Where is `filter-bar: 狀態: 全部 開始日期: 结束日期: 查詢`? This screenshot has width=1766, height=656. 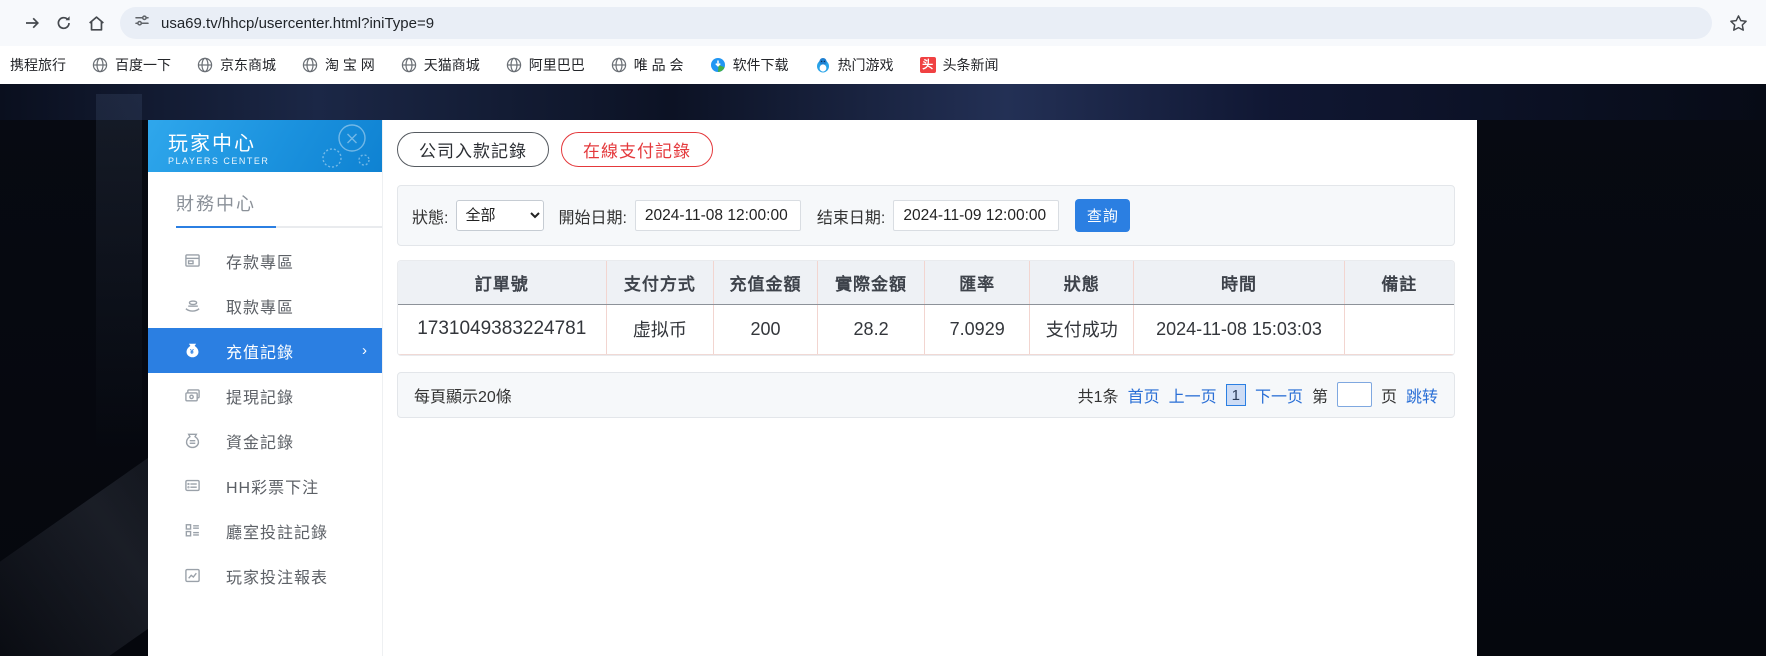
filter-bar: 狀態: 全部 開始日期: 结束日期: 查詢 is located at coordinates (926, 215).